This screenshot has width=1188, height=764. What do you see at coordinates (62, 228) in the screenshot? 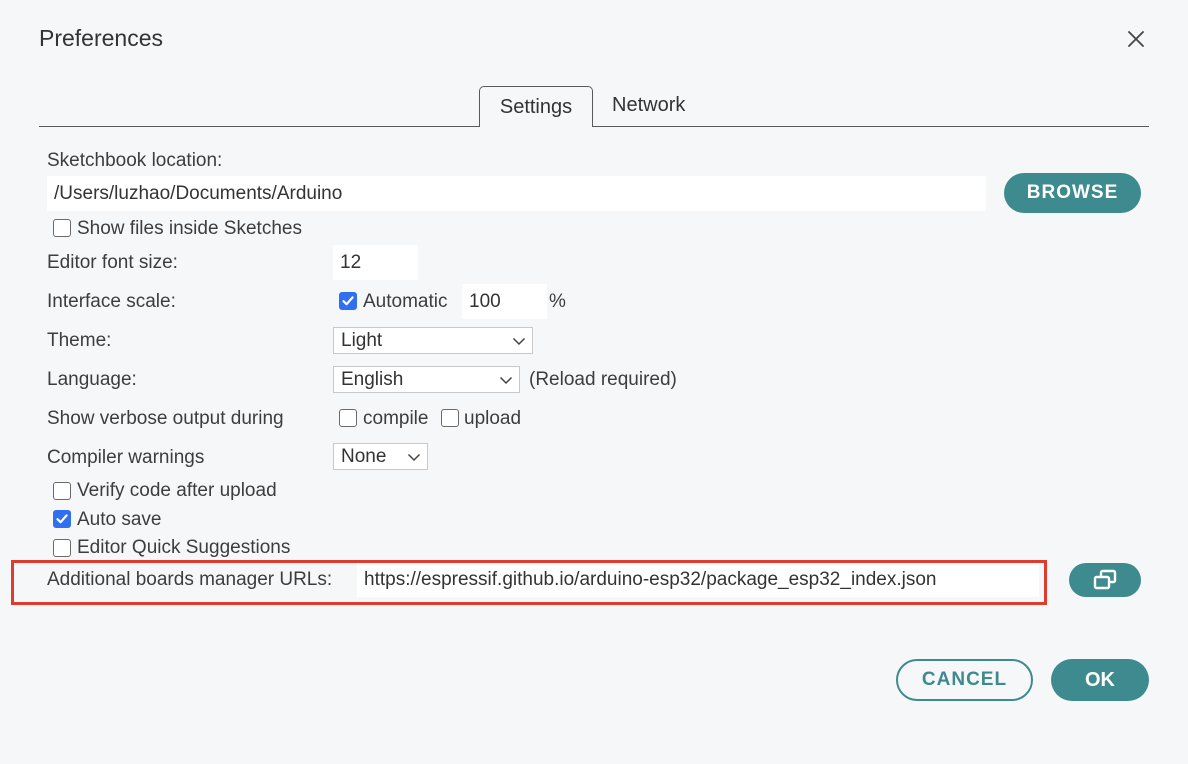
I see `show-files-checkbox` at bounding box center [62, 228].